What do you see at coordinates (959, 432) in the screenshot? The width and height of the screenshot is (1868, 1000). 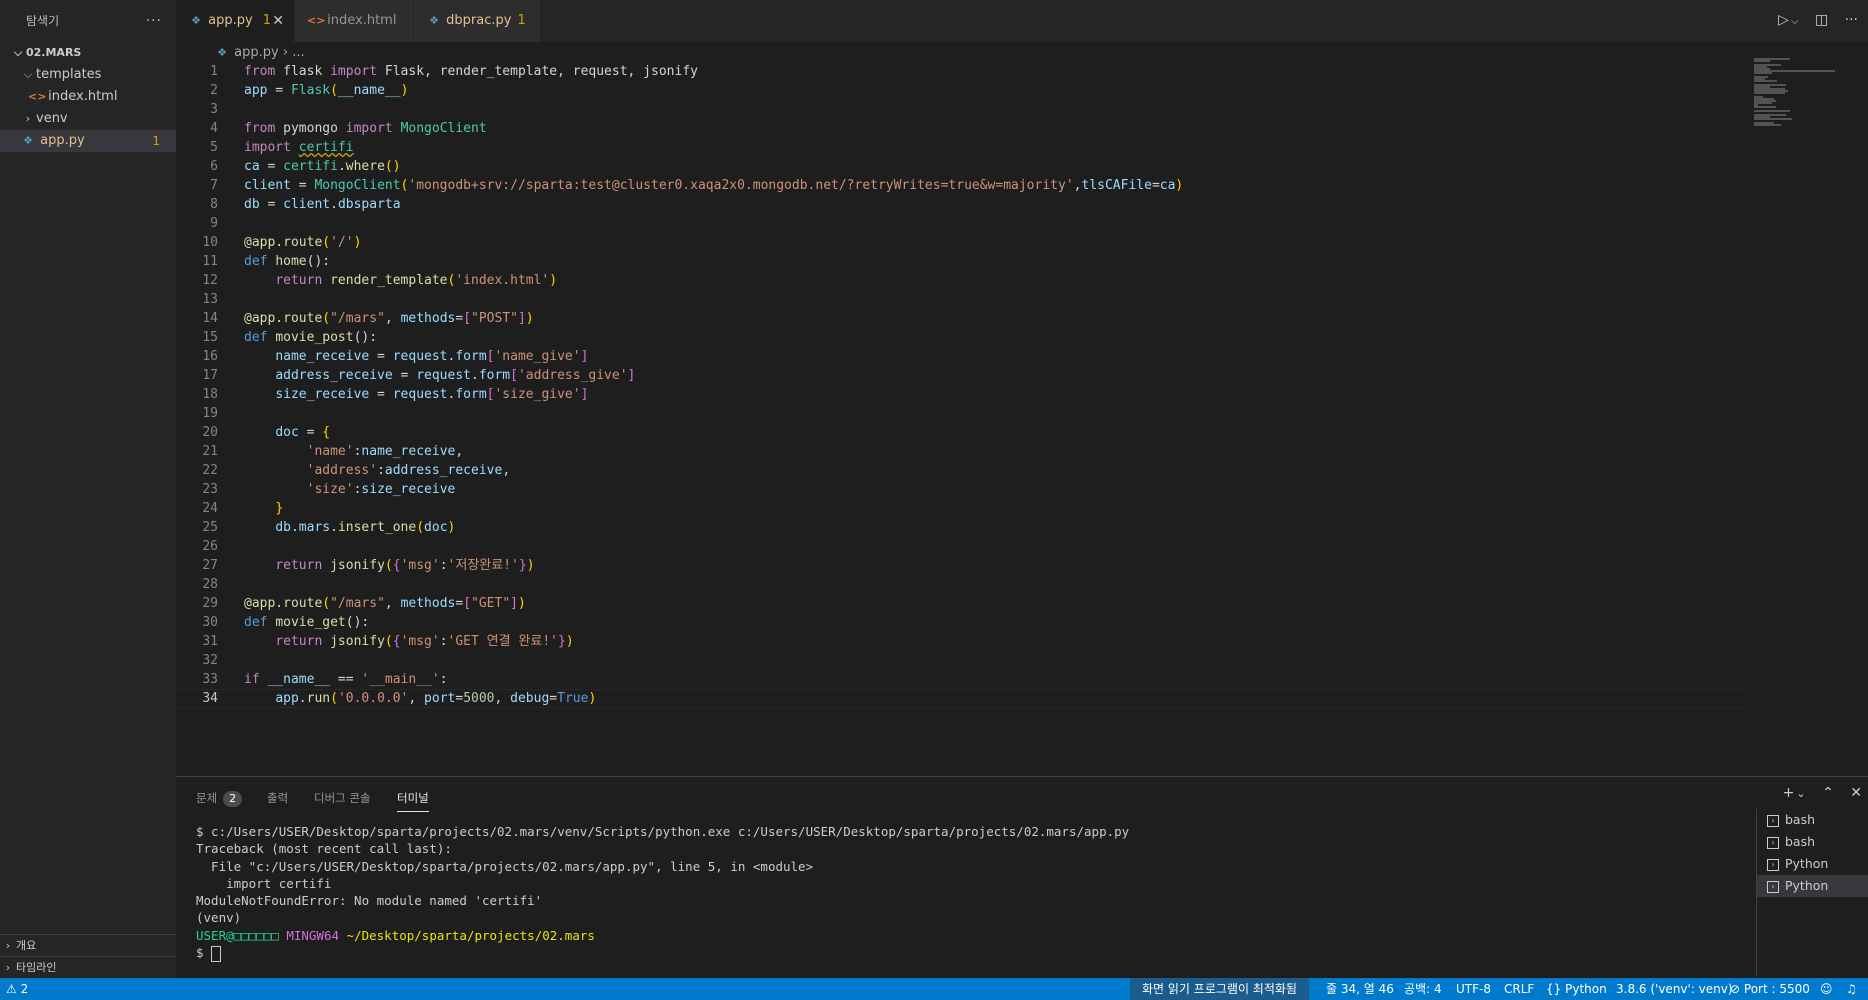 I see `code-line: 20 doc = {` at bounding box center [959, 432].